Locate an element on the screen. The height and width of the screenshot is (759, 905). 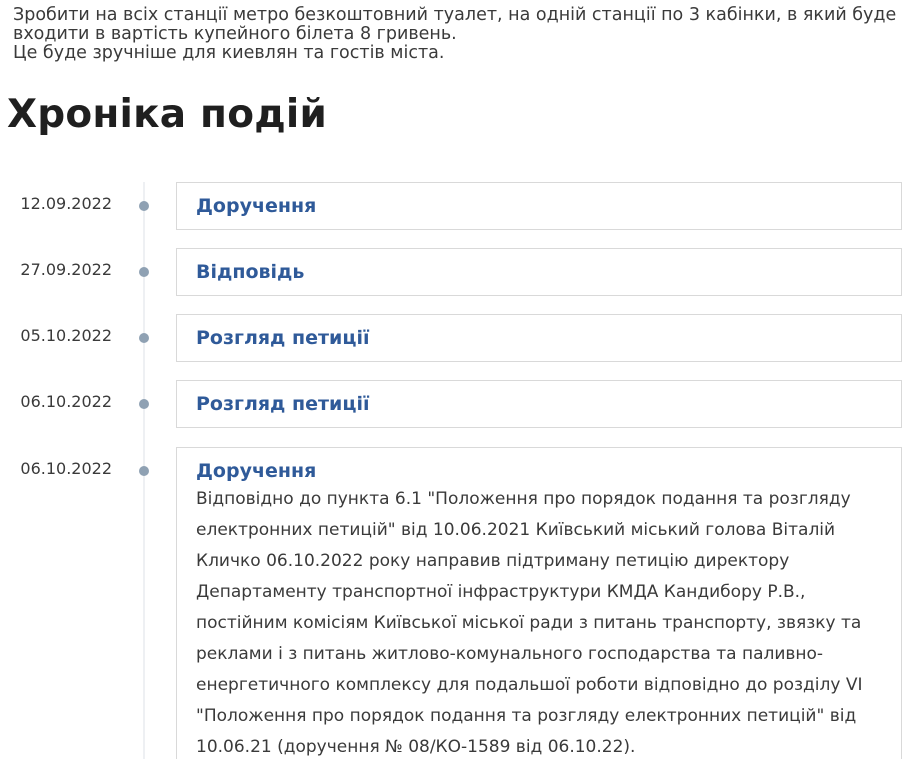
event-date: 27.09.2022 is located at coordinates (66, 269).